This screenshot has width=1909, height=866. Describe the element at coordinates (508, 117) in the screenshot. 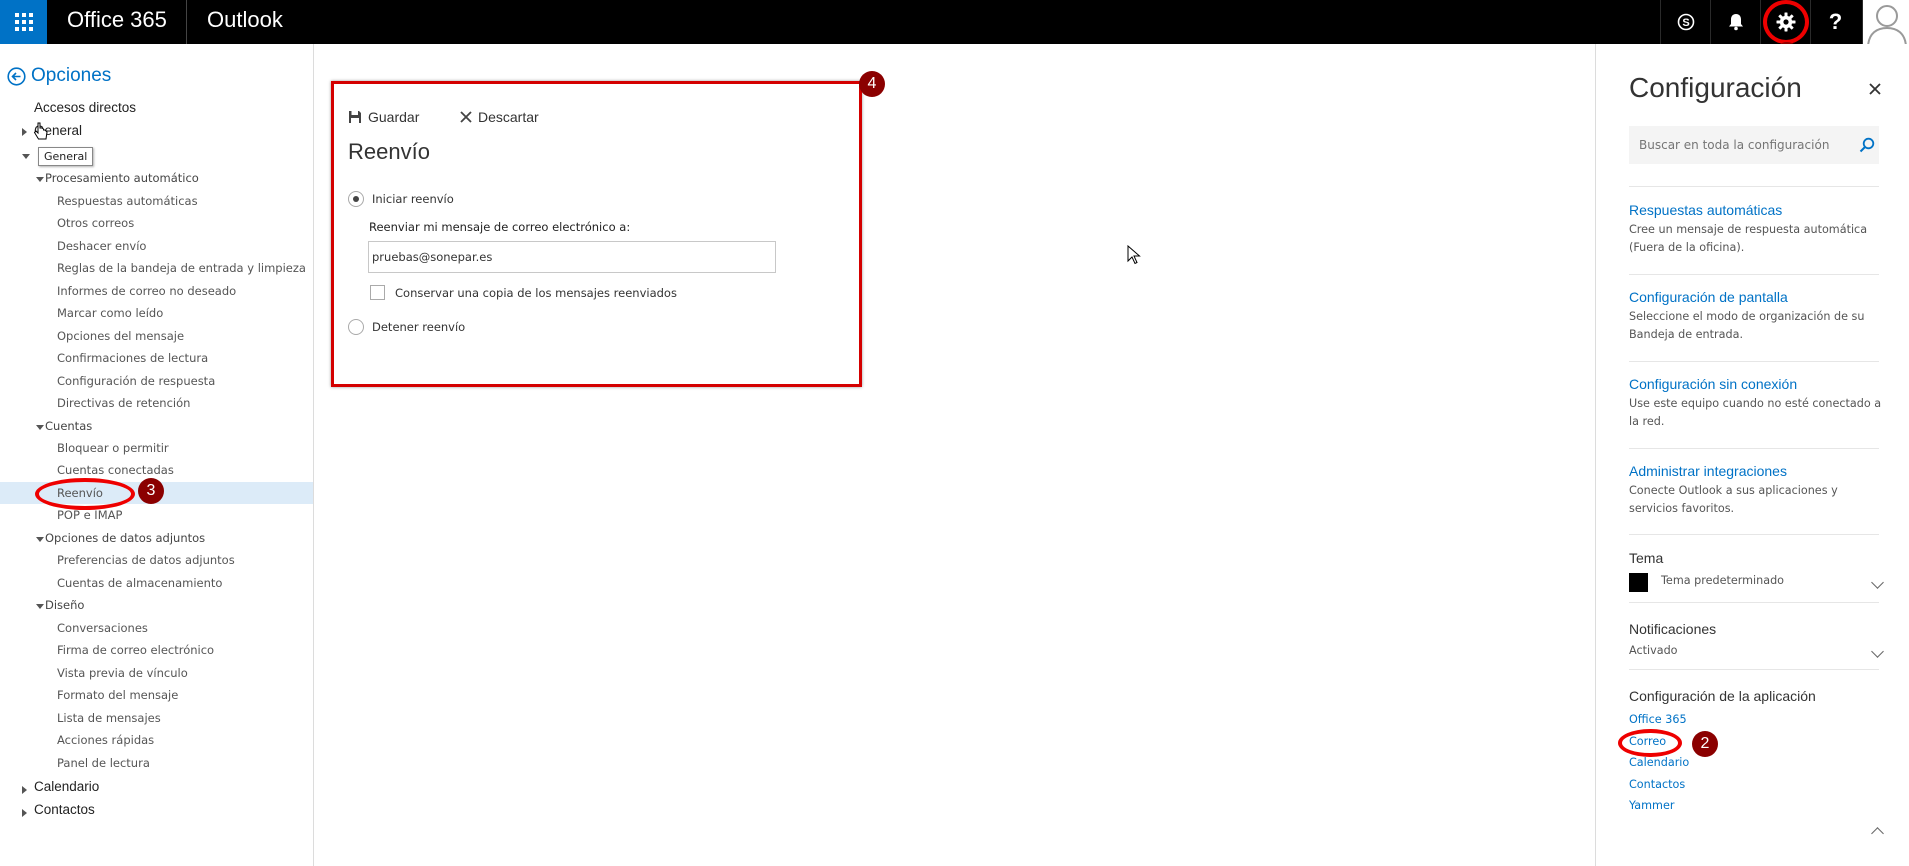

I see `discard-label: Descartar` at that location.